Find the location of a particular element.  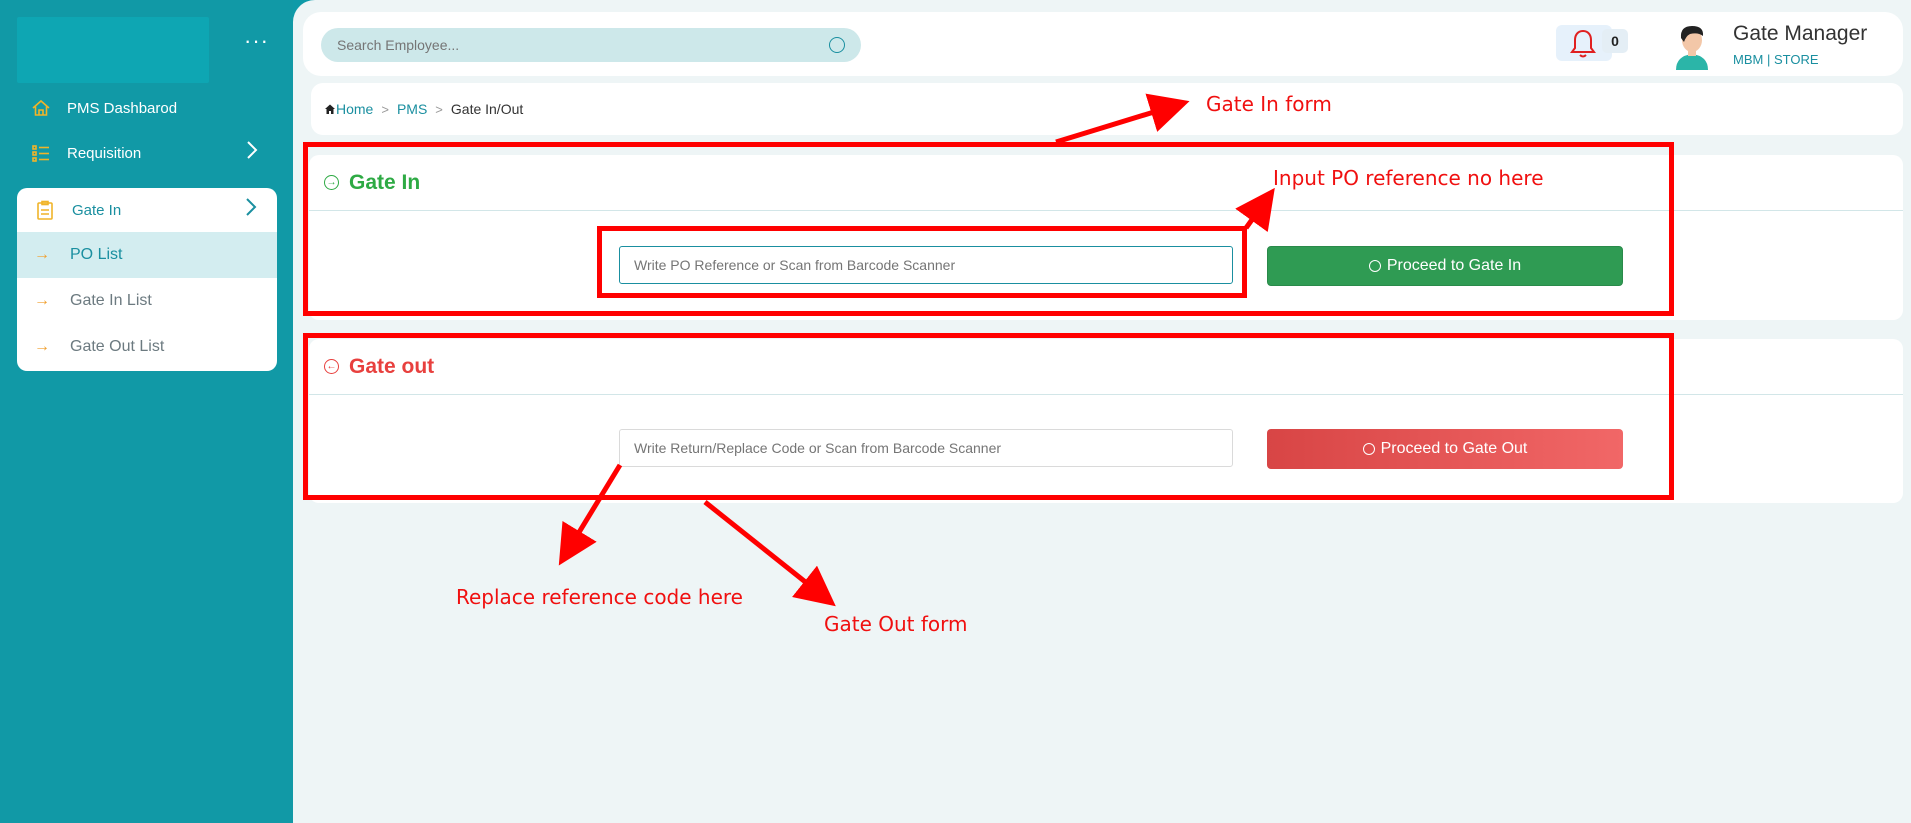

breadcrumb-home-label: Home is located at coordinates (355, 109).